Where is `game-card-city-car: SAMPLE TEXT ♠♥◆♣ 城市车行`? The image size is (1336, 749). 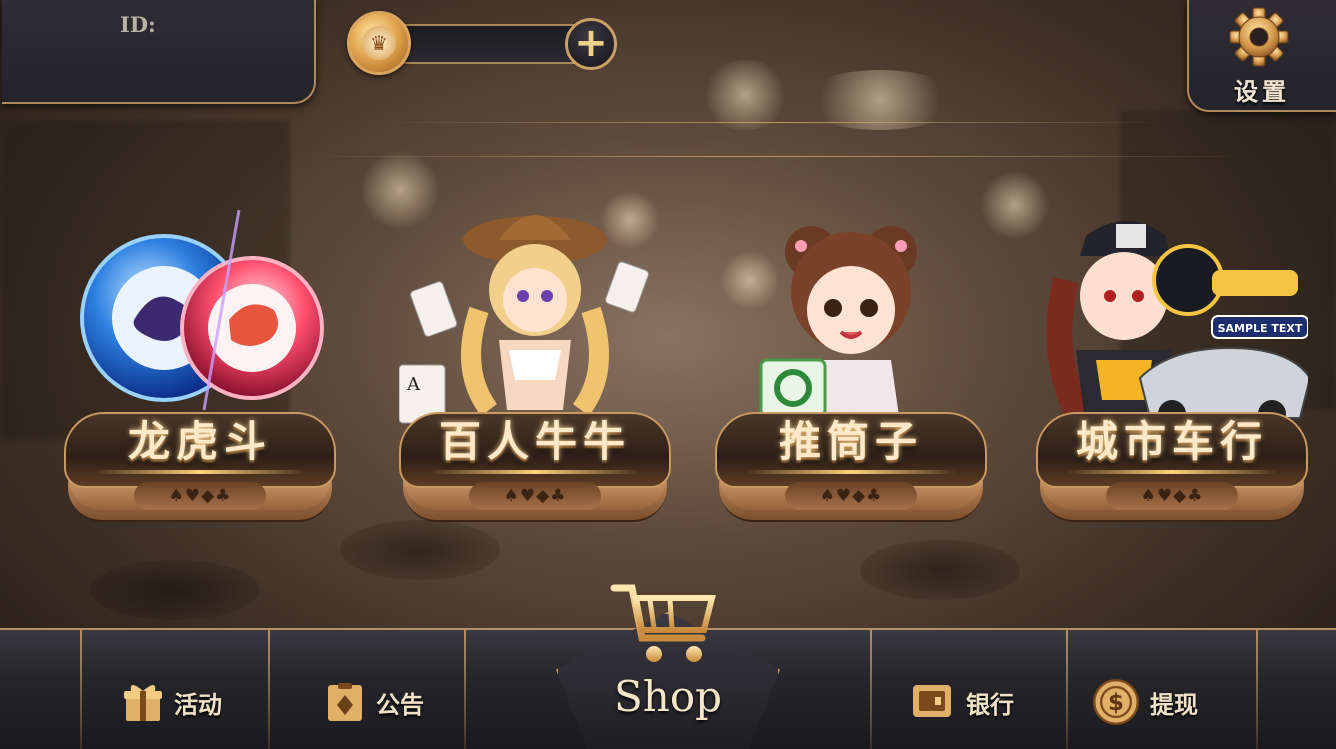
game-card-city-car: SAMPLE TEXT ♠♥◆♣ 城市车行 is located at coordinates (1174, 370).